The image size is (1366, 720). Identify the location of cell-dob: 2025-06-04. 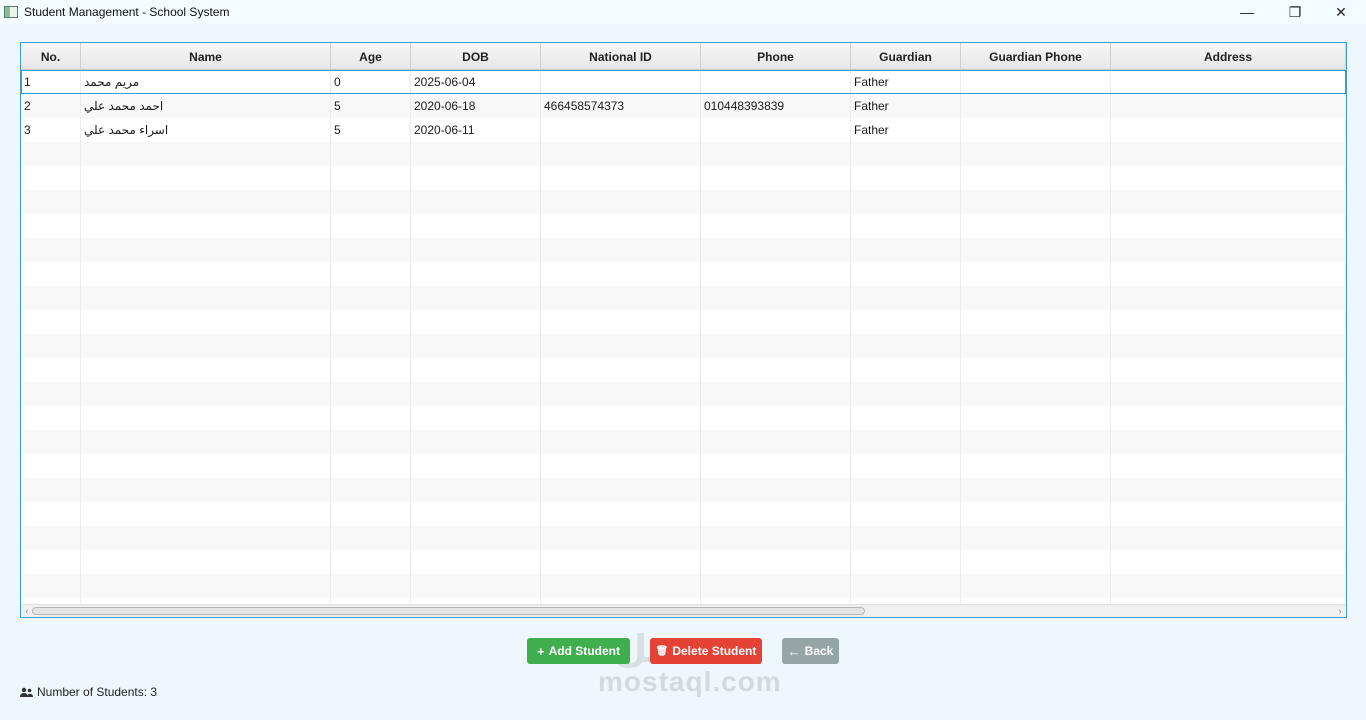
(476, 82).